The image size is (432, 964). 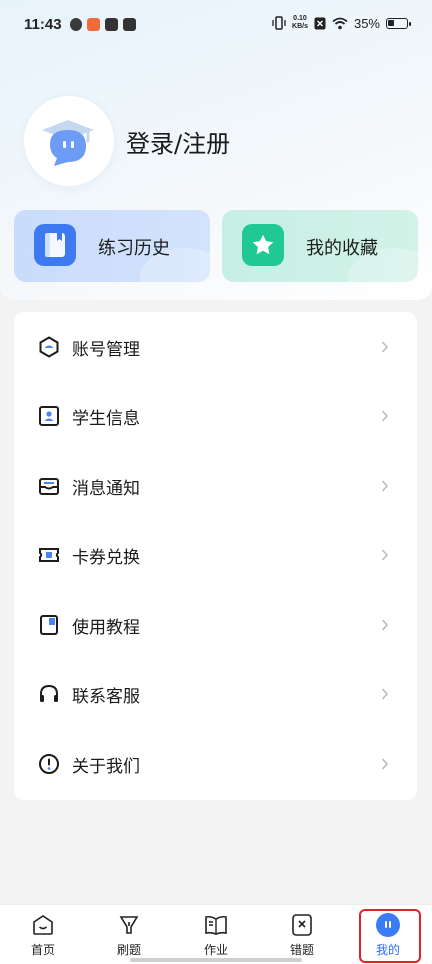 What do you see at coordinates (106, 766) in the screenshot?
I see `menu-label: 关于我们` at bounding box center [106, 766].